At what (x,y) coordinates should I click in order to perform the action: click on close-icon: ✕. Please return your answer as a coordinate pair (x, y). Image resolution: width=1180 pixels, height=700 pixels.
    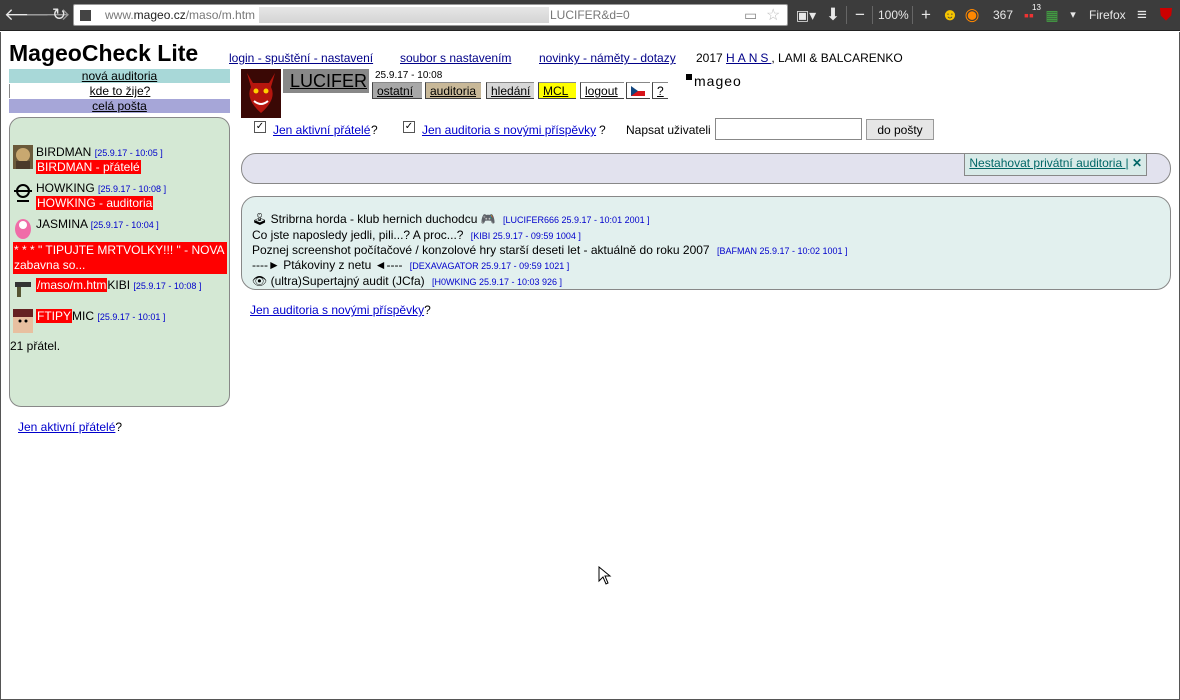
    Looking at the image, I should click on (1137, 163).